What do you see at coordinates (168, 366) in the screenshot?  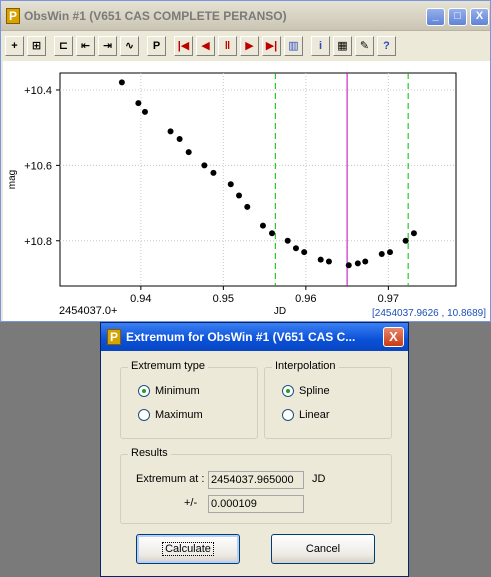 I see `extremum-type-legend: Extremum type` at bounding box center [168, 366].